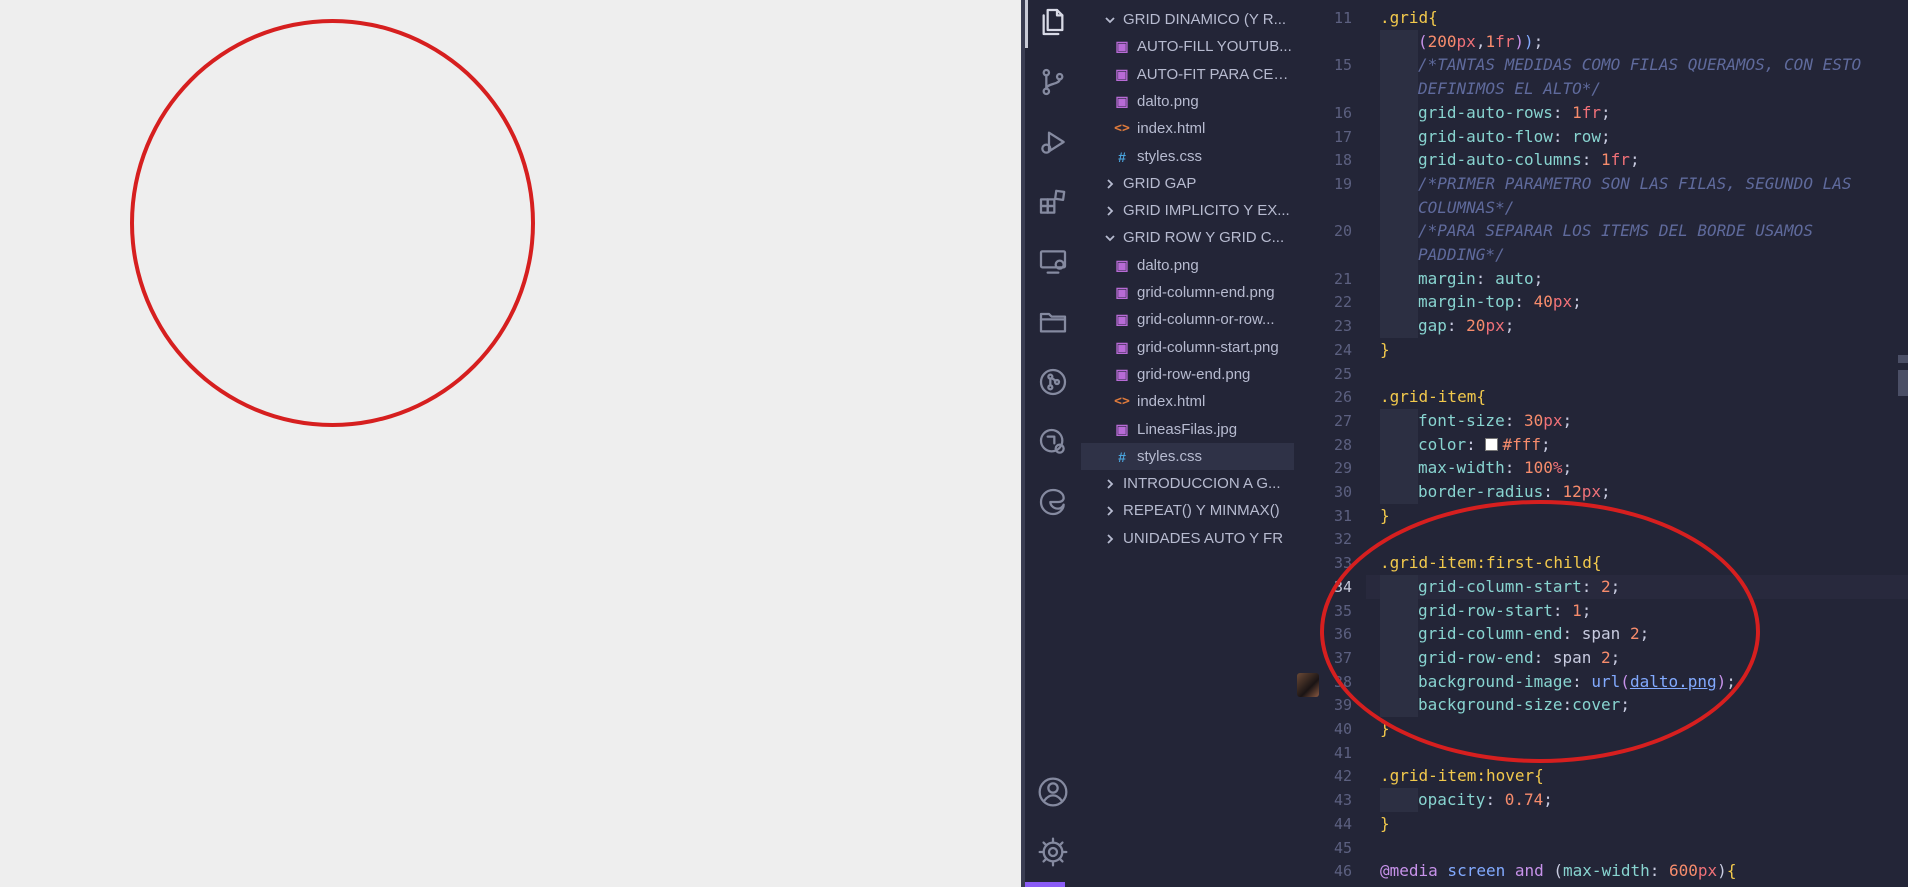 The image size is (1908, 887). Describe the element at coordinates (1605, 633) in the screenshot. I see `code-token: span` at that location.